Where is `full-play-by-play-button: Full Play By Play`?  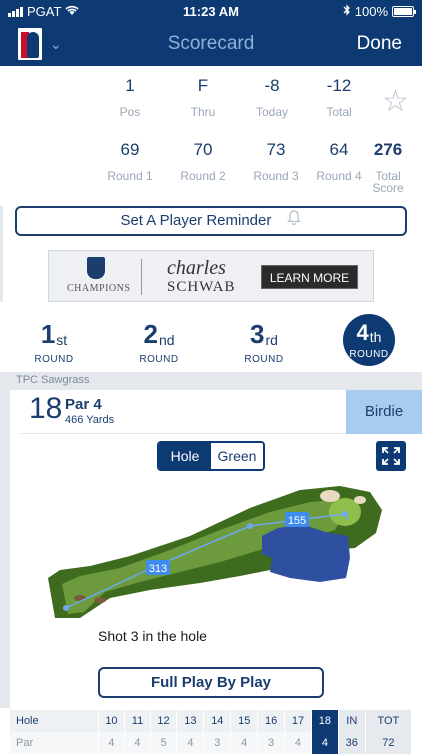
full-play-by-play-button: Full Play By Play is located at coordinates (211, 682).